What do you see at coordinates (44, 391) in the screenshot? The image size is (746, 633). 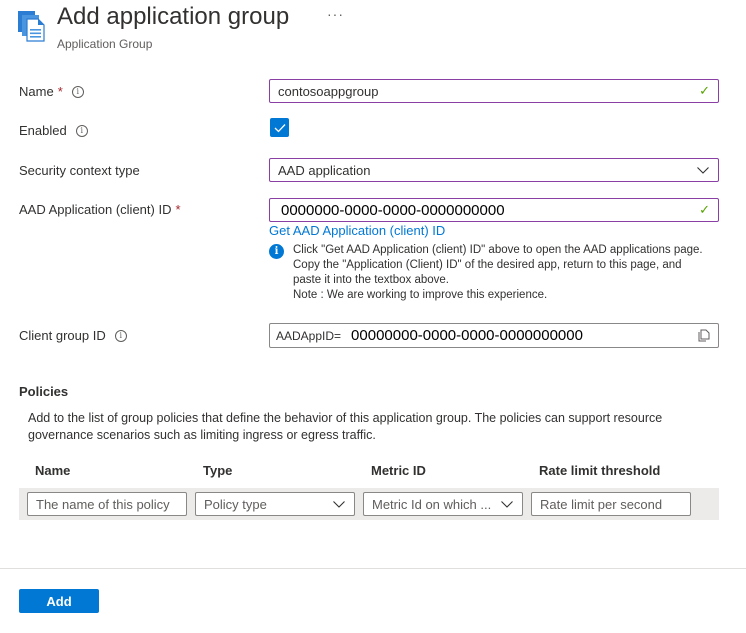 I see `policies-title: Policies` at bounding box center [44, 391].